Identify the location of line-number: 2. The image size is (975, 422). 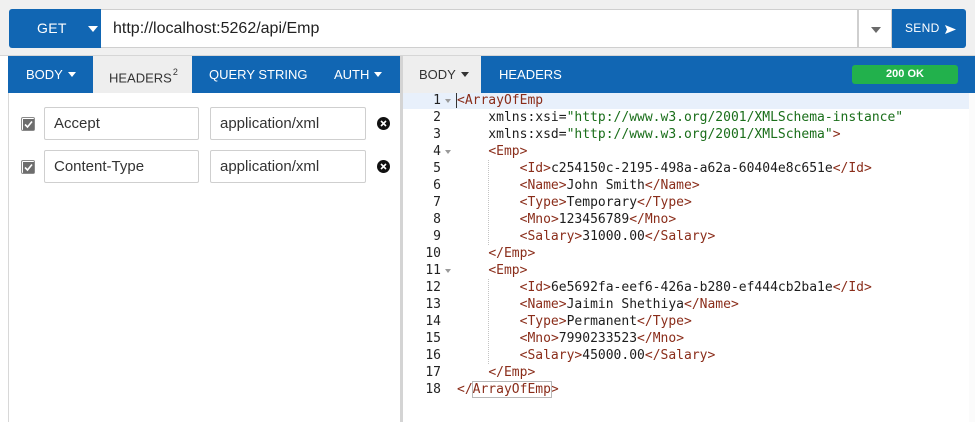
(437, 117).